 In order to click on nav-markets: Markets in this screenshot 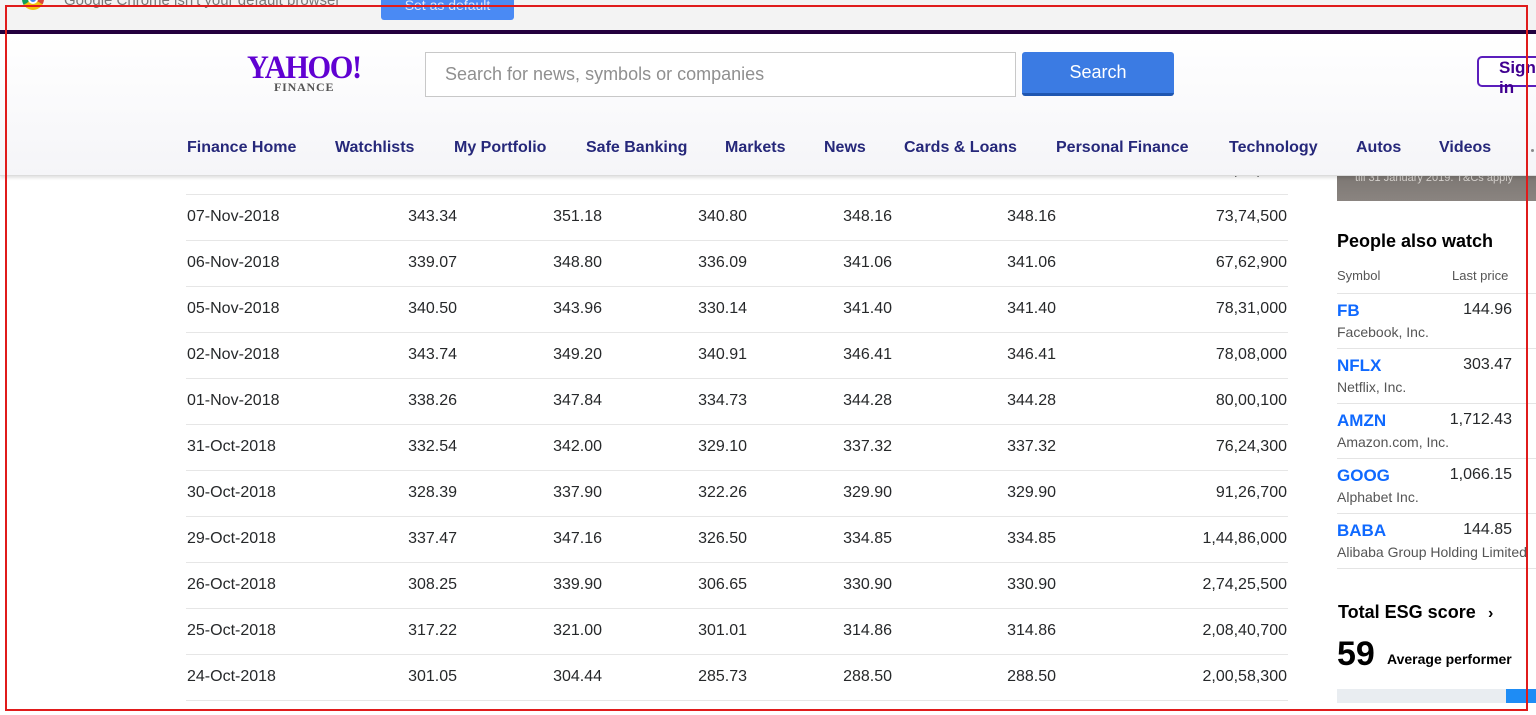, I will do `click(755, 148)`.